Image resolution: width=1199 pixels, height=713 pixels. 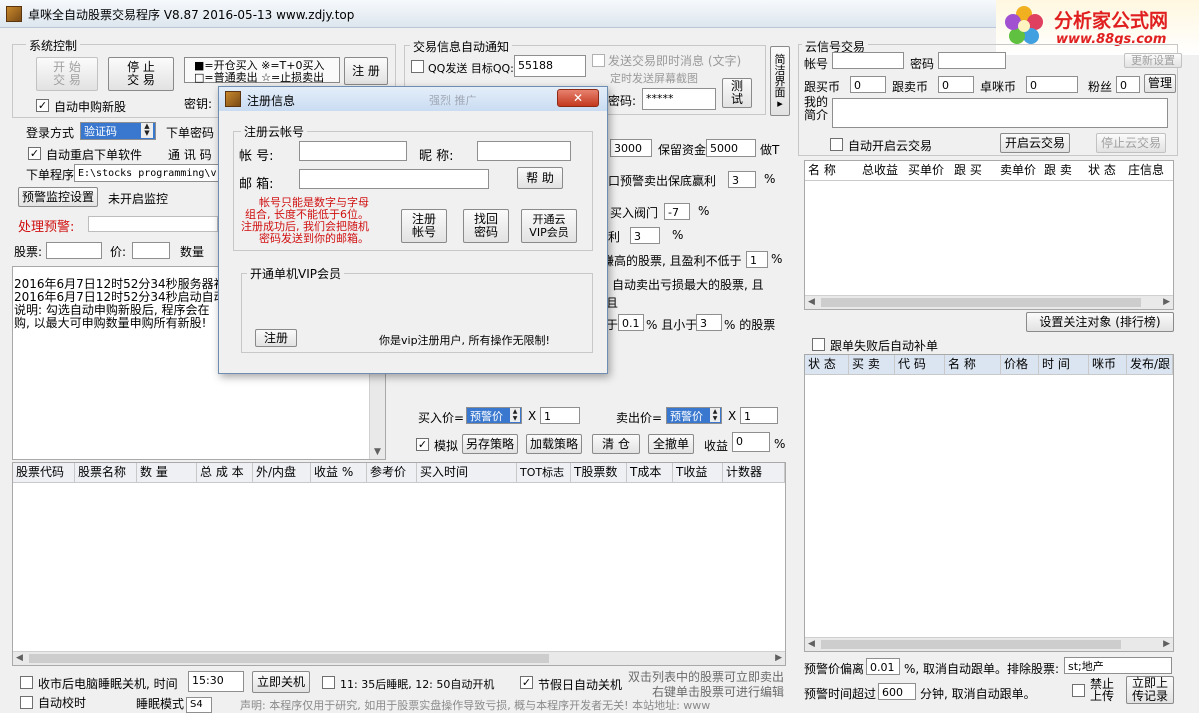 I want to click on column-header: 买 卖, so click(x=872, y=364).